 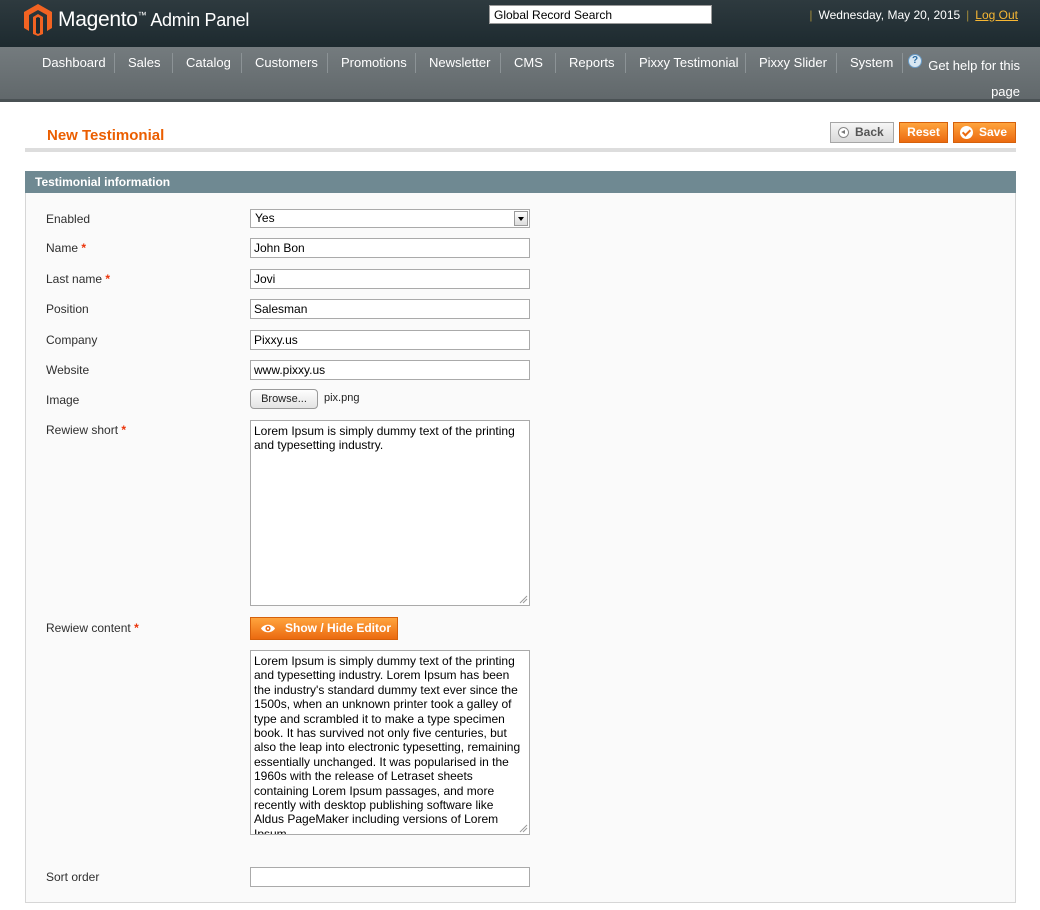 I want to click on enabled-select: Yes, so click(x=390, y=218).